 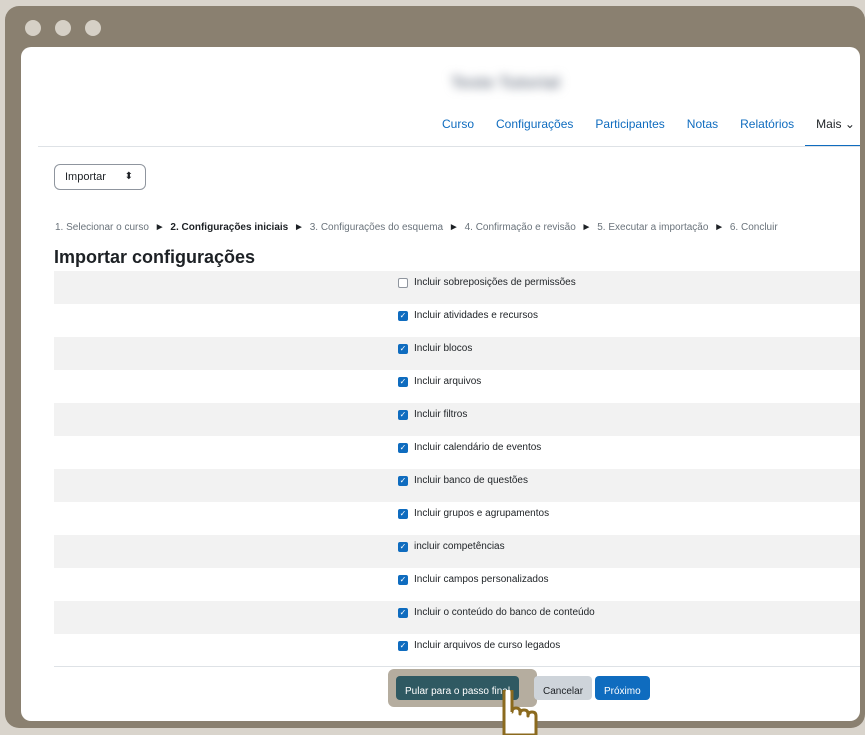 What do you see at coordinates (155, 257) in the screenshot?
I see `page-title: Importar configurações` at bounding box center [155, 257].